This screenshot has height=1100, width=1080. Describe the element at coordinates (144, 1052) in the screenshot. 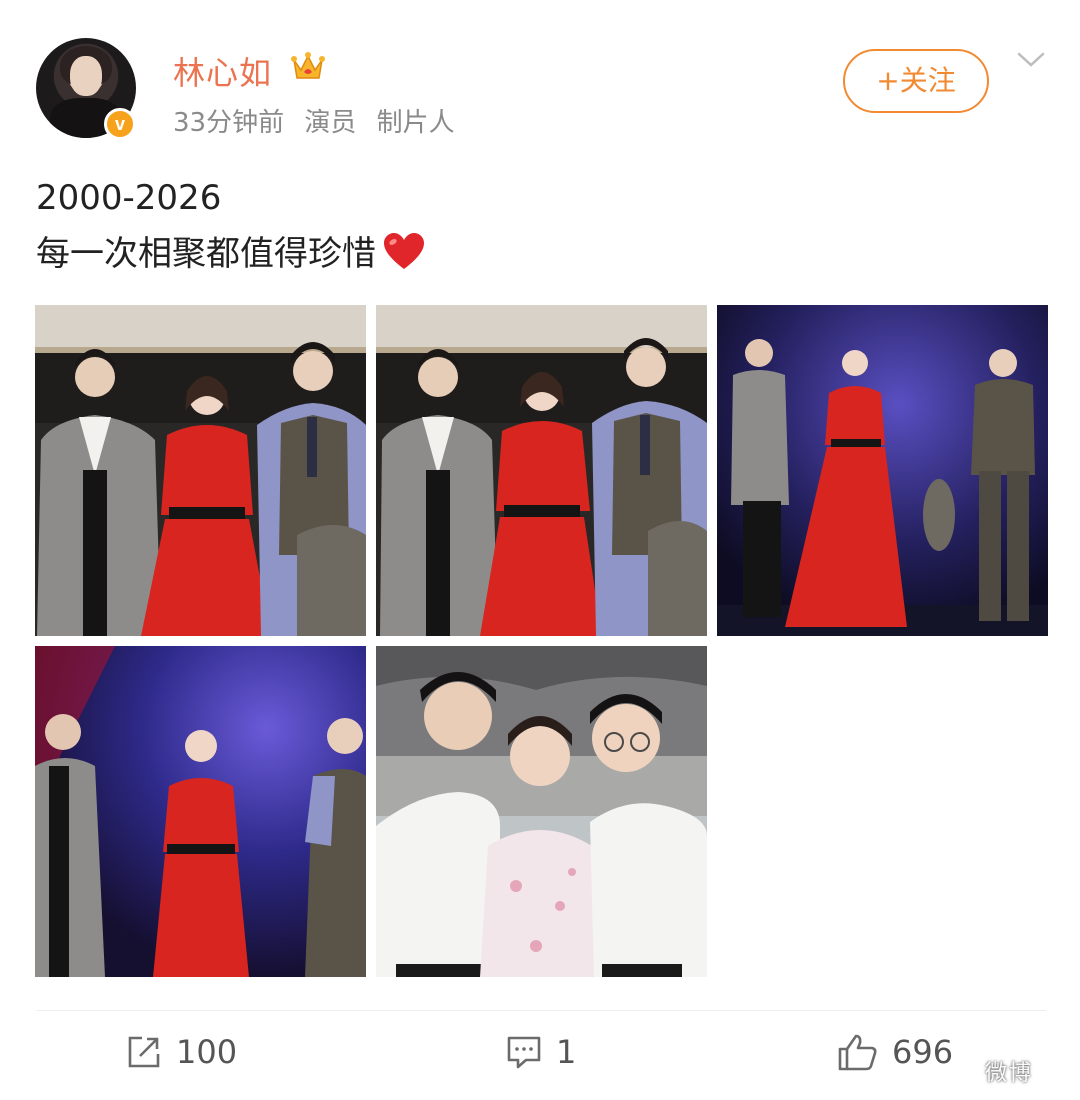

I see `repost-icon` at that location.